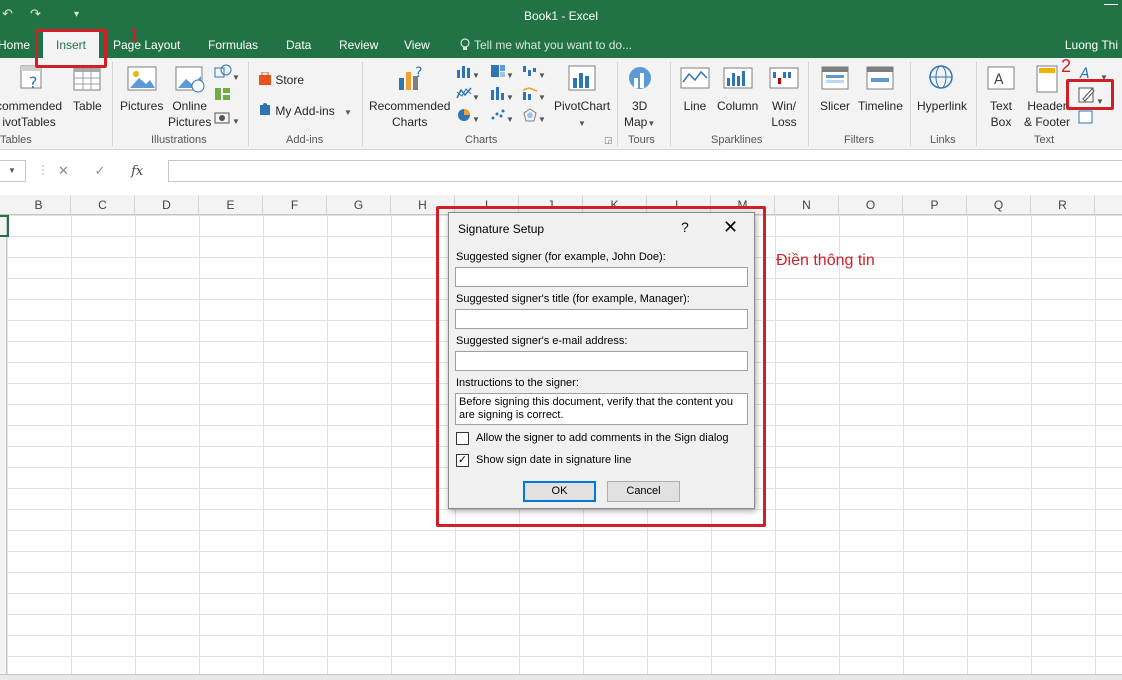  I want to click on sparkline-winloss-button: Win/ Loss, so click(784, 97).